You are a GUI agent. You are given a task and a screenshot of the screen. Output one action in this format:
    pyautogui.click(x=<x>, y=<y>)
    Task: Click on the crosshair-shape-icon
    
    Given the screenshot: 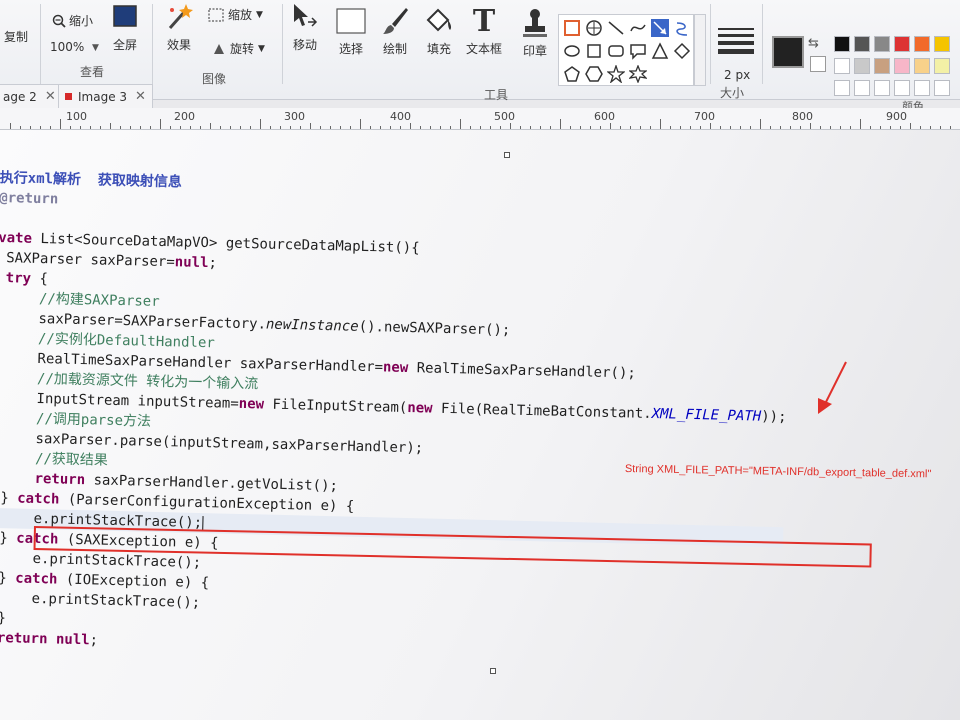 What is the action you would take?
    pyautogui.click(x=594, y=28)
    